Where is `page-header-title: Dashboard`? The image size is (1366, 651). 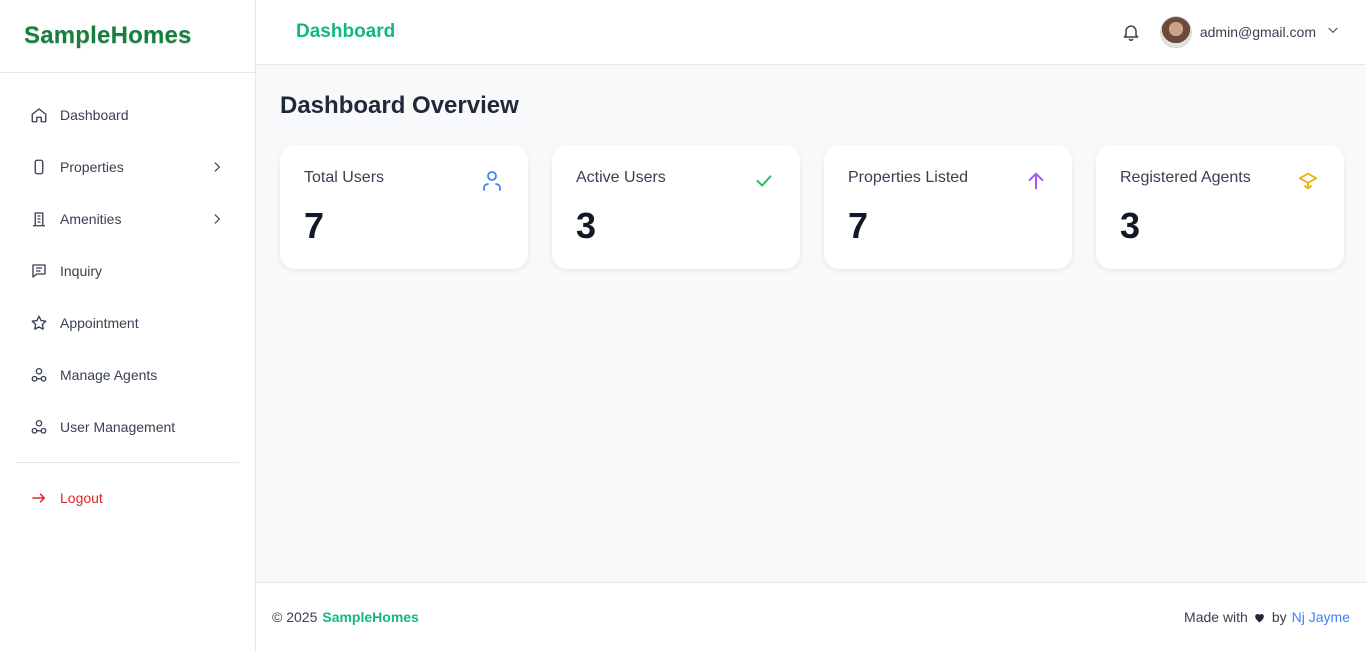 page-header-title: Dashboard is located at coordinates (346, 31).